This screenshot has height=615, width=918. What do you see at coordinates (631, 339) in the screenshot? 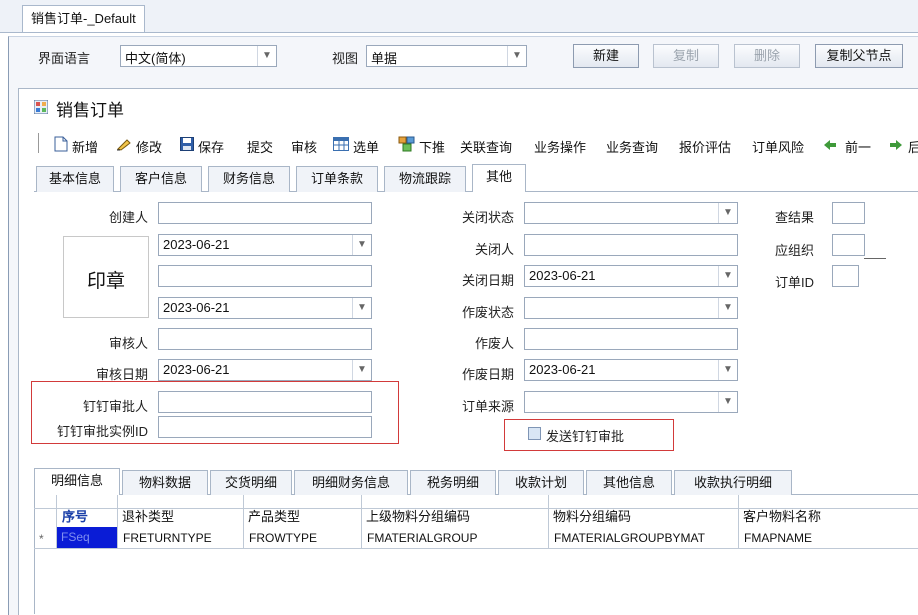
I see `voider-field` at bounding box center [631, 339].